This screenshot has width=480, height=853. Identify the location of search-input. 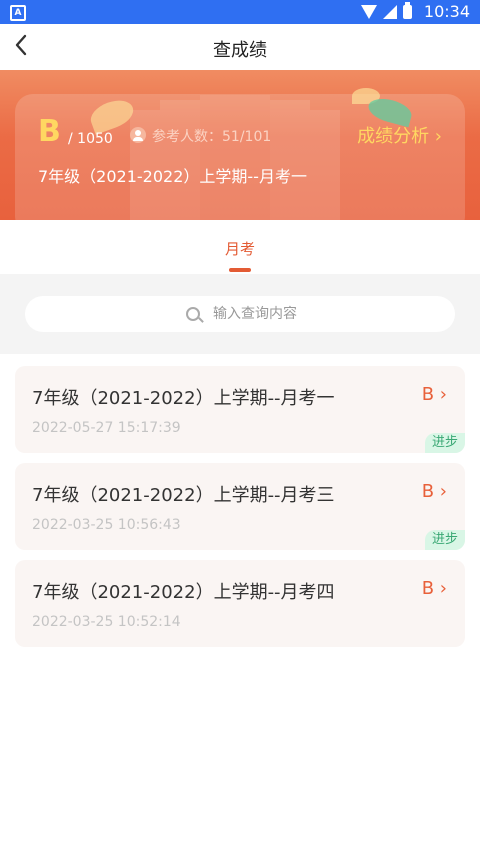
(323, 314).